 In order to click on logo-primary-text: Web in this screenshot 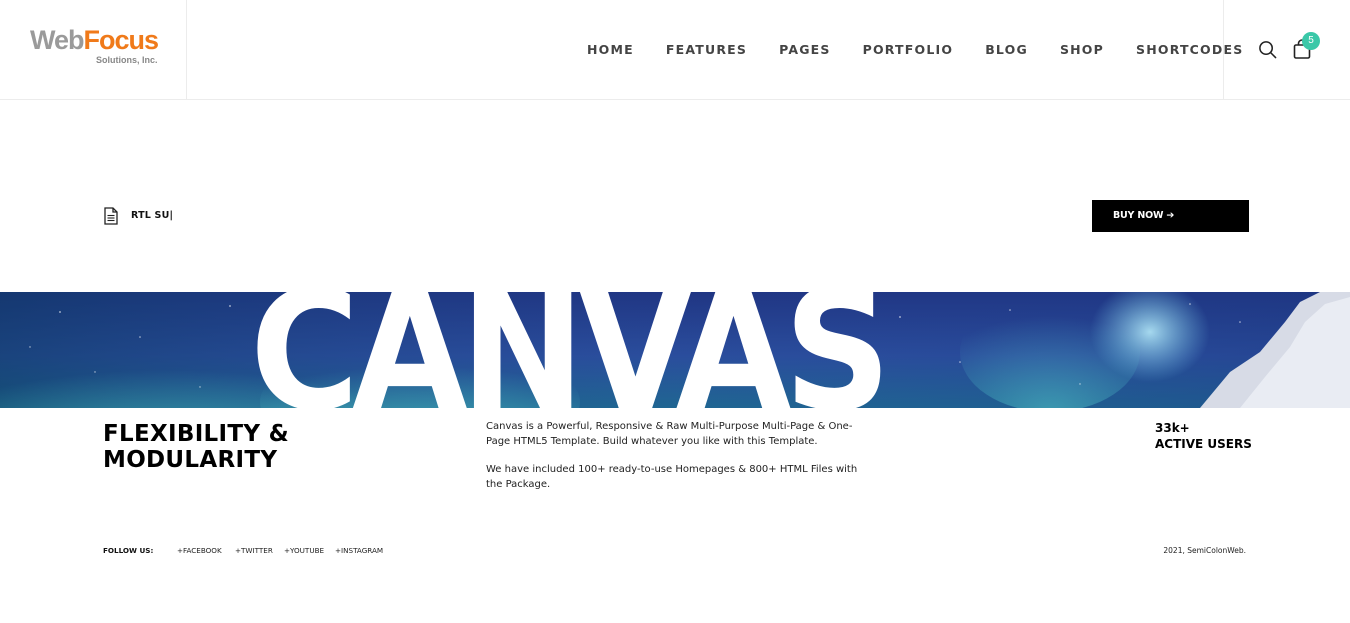, I will do `click(57, 40)`.